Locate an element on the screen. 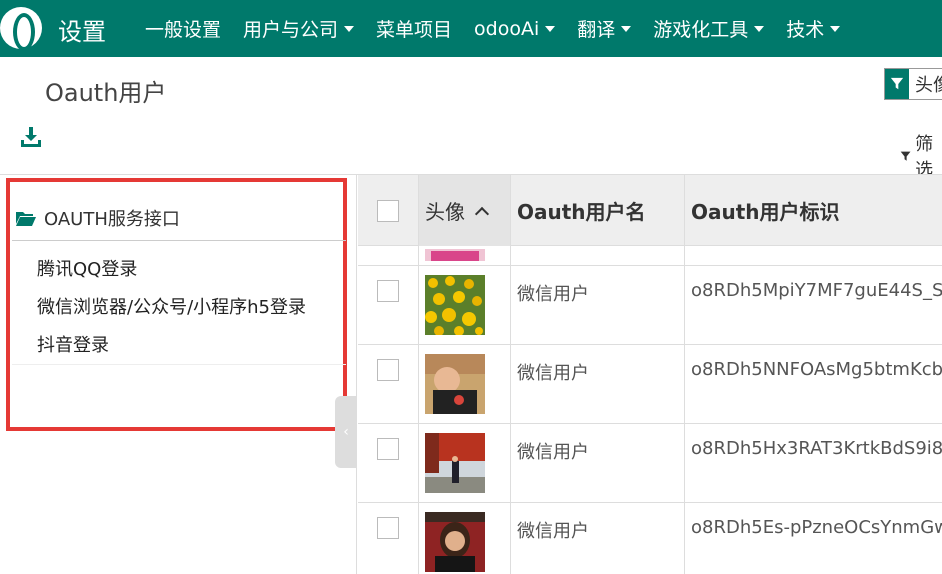 Image resolution: width=942 pixels, height=574 pixels. menu-label: 翻译 is located at coordinates (596, 30).